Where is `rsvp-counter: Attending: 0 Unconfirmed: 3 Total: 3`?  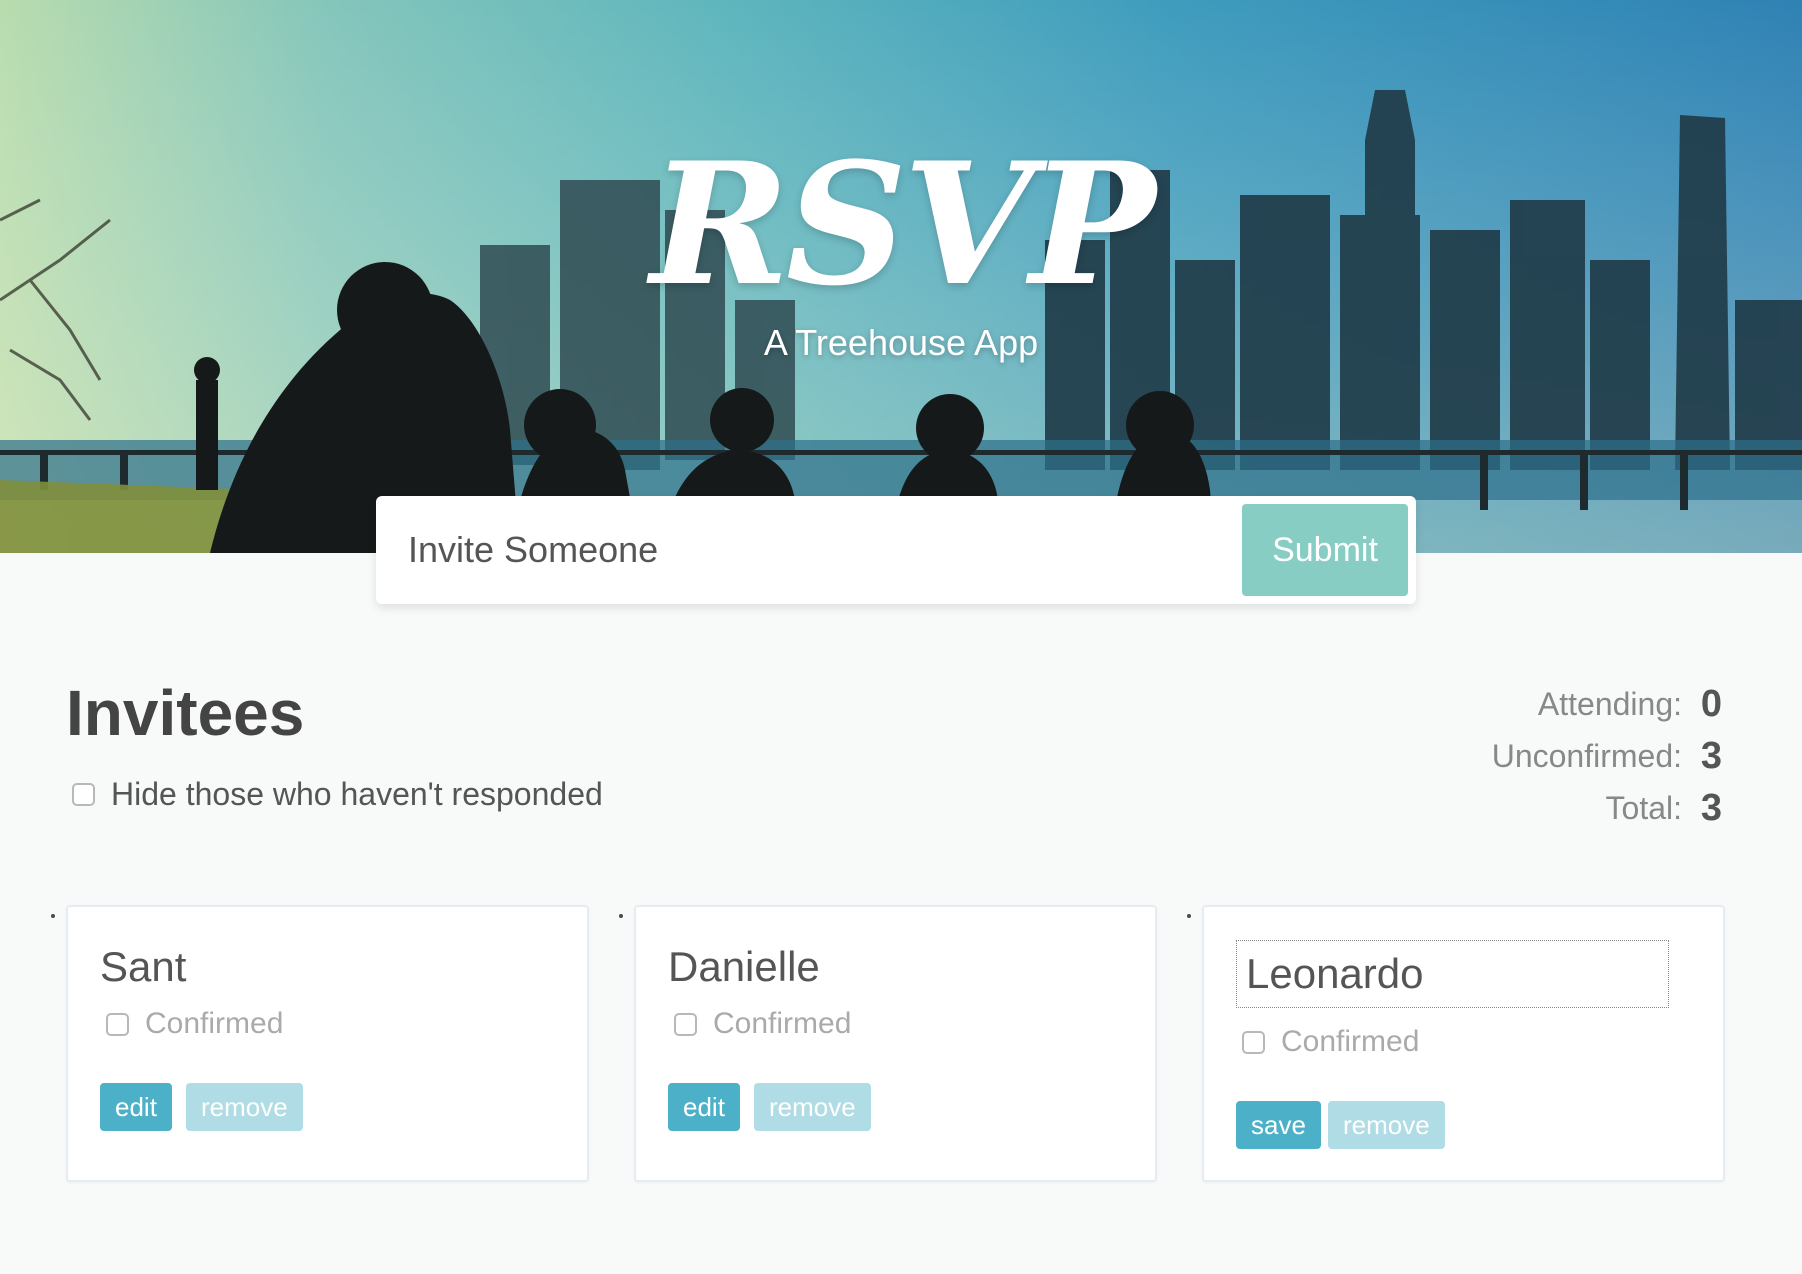 rsvp-counter: Attending: 0 Unconfirmed: 3 Total: 3 is located at coordinates (1607, 756).